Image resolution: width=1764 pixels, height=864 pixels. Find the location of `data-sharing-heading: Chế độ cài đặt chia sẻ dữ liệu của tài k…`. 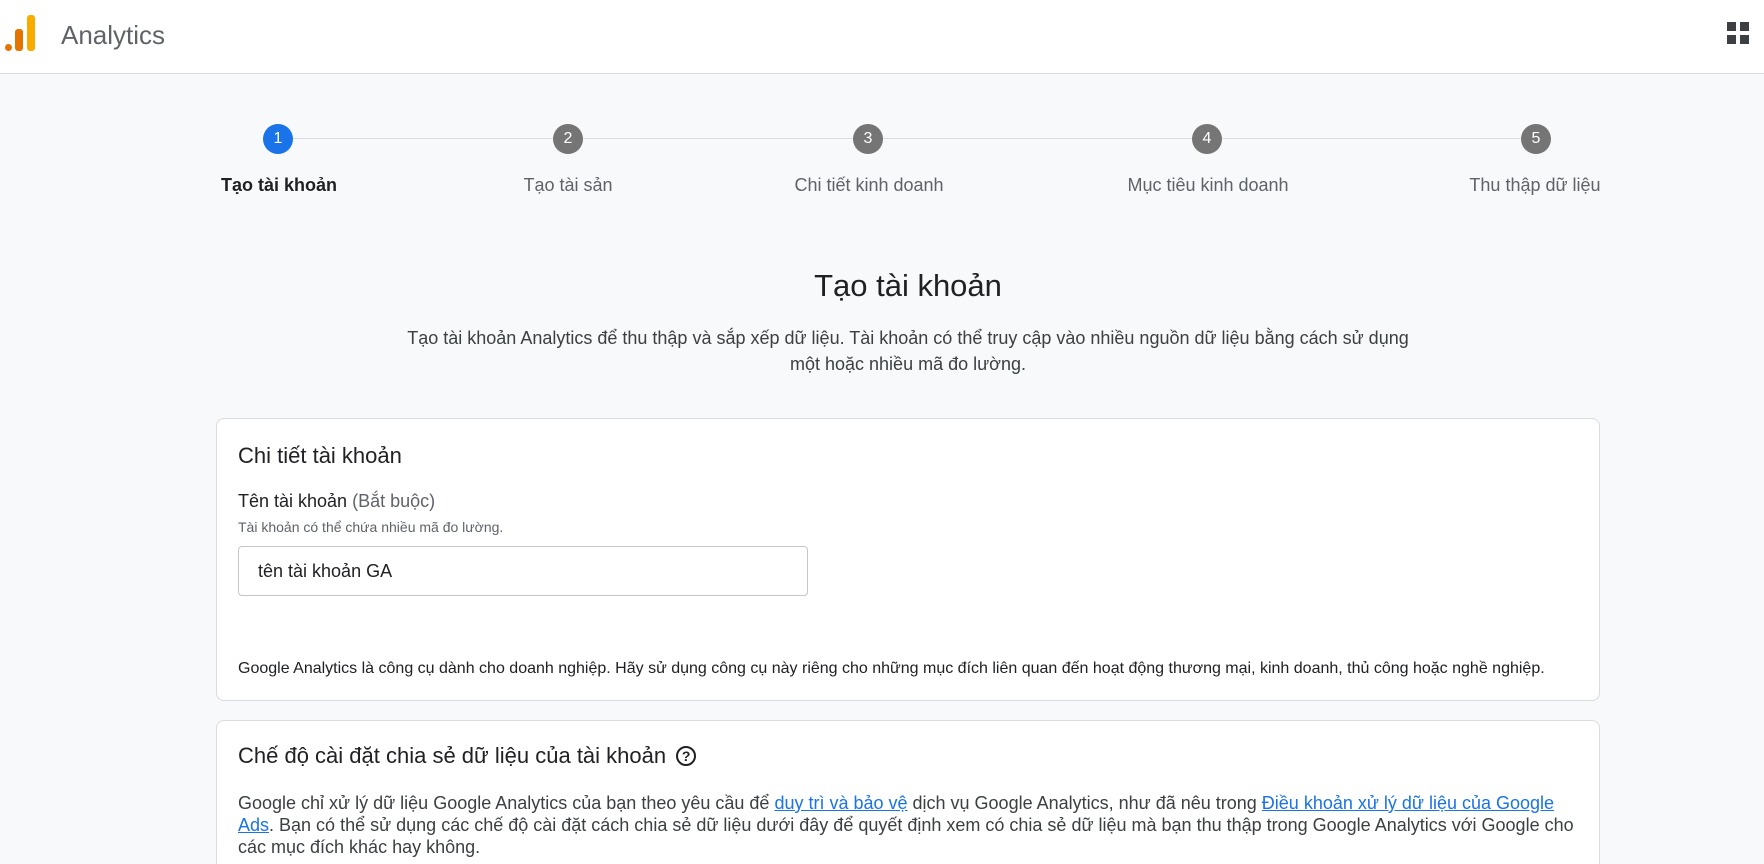

data-sharing-heading: Chế độ cài đặt chia sẻ dữ liệu của tài k… is located at coordinates (467, 756).